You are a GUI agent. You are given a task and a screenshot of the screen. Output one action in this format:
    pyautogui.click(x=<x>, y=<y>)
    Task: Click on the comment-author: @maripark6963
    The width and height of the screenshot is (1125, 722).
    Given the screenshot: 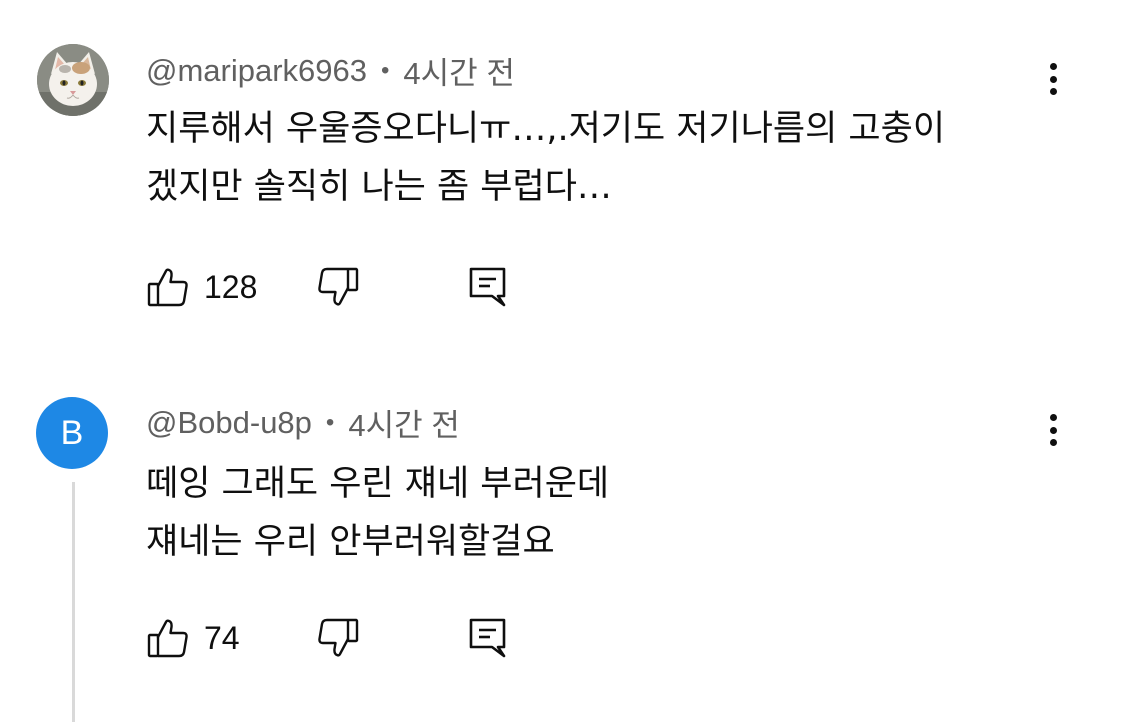 What is the action you would take?
    pyautogui.click(x=256, y=71)
    